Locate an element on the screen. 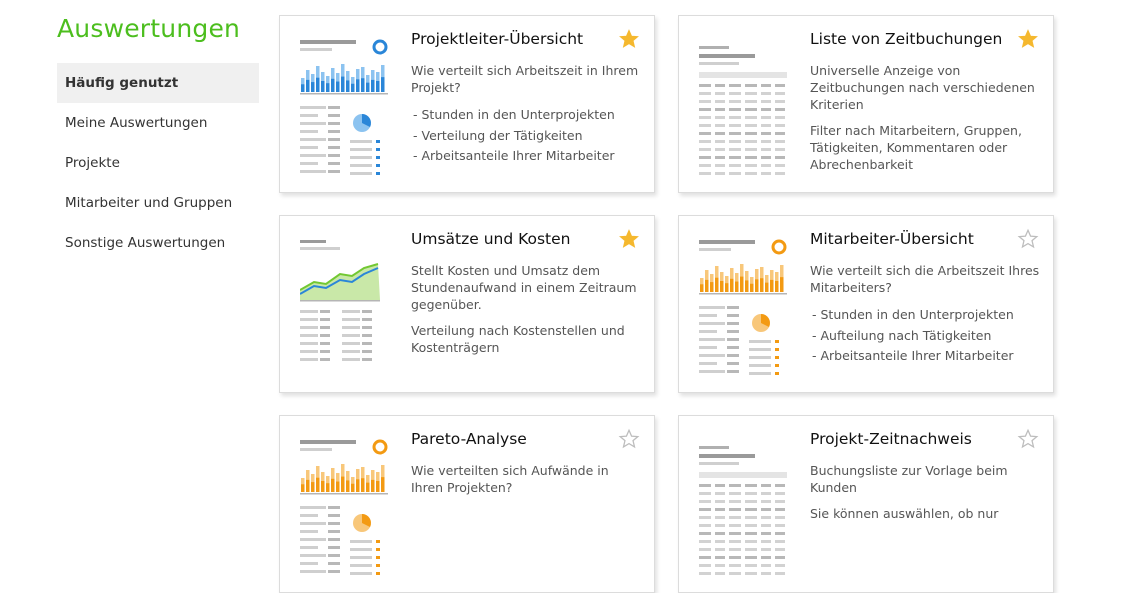 This screenshot has width=1128, height=593. card-description: Buchungsliste zur Vorlage beim Kunden is located at coordinates (909, 479).